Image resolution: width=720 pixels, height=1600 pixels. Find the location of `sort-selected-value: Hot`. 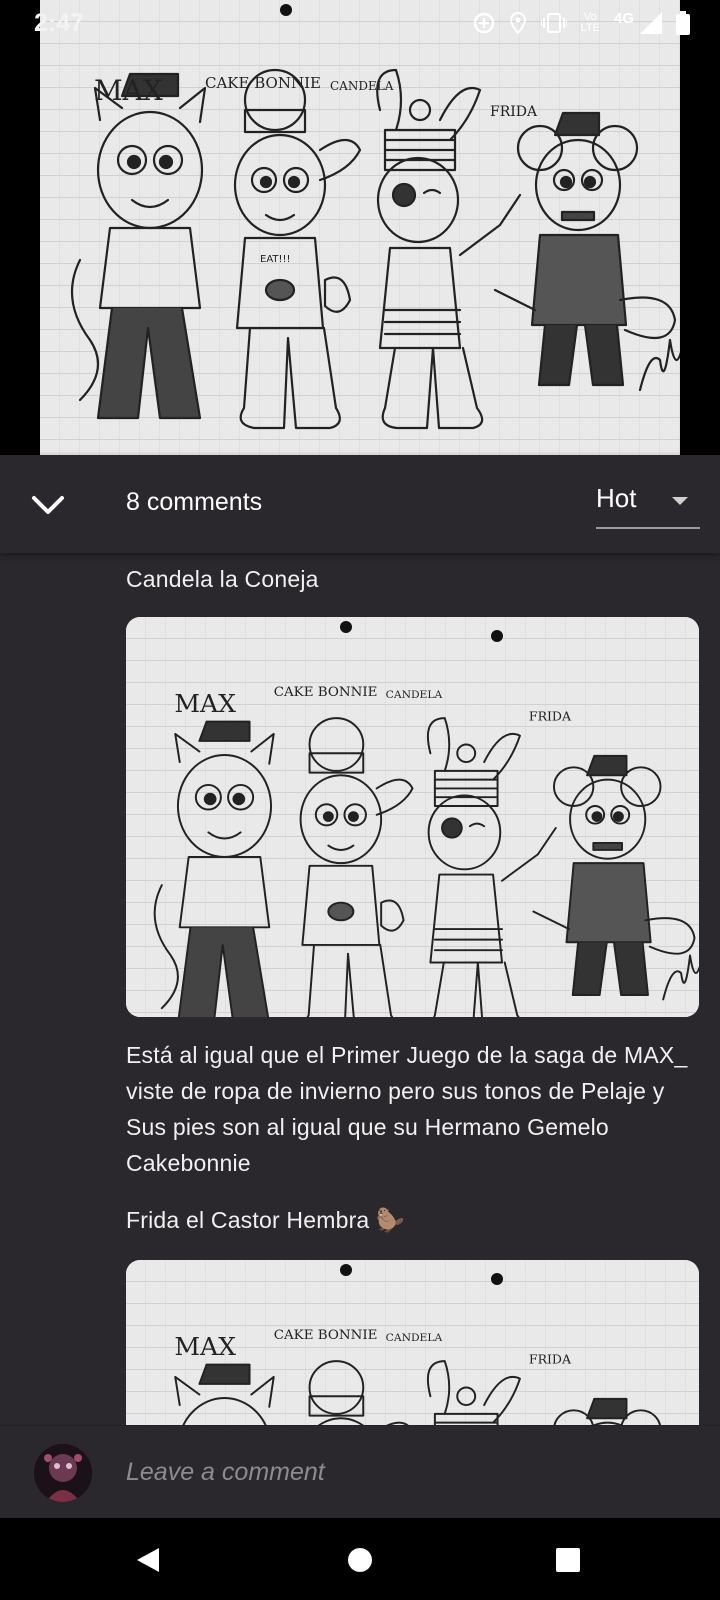

sort-selected-value: Hot is located at coordinates (616, 498).